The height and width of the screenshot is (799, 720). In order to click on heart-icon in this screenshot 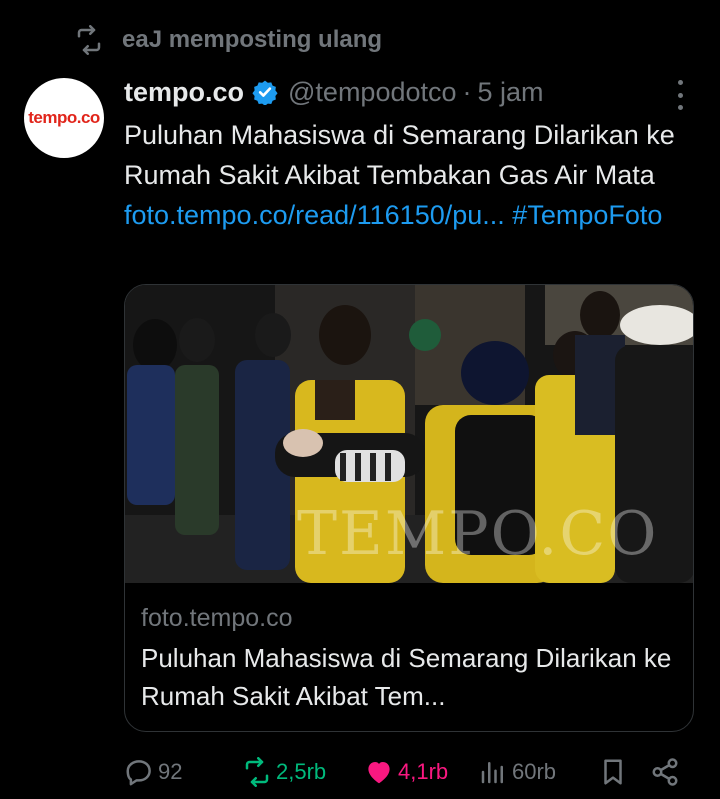, I will do `click(379, 773)`.